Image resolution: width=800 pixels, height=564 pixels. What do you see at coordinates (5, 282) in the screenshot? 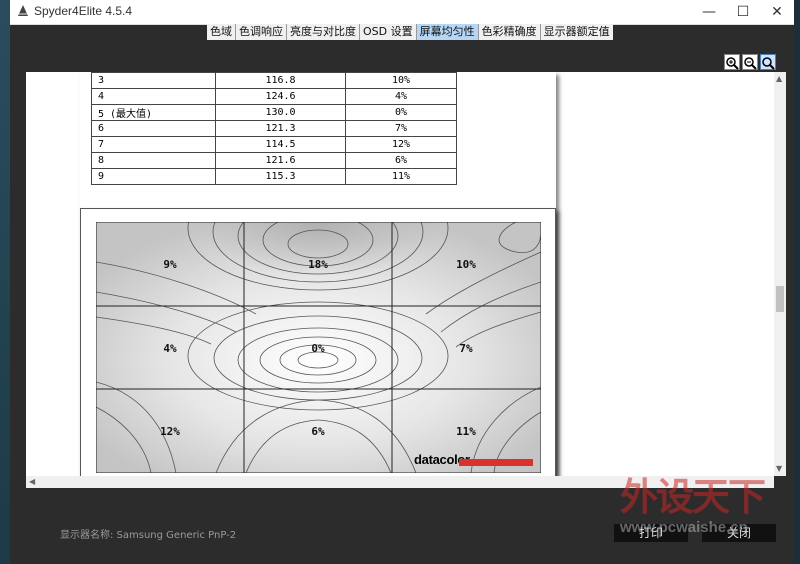
I see `desktop-left-strip` at bounding box center [5, 282].